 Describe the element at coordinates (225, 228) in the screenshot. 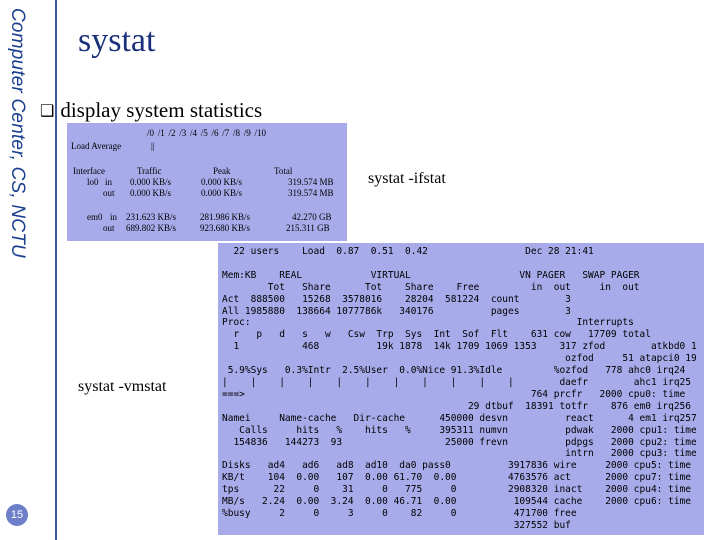

I see `ifstat-peak: 923.680 KB/s` at that location.